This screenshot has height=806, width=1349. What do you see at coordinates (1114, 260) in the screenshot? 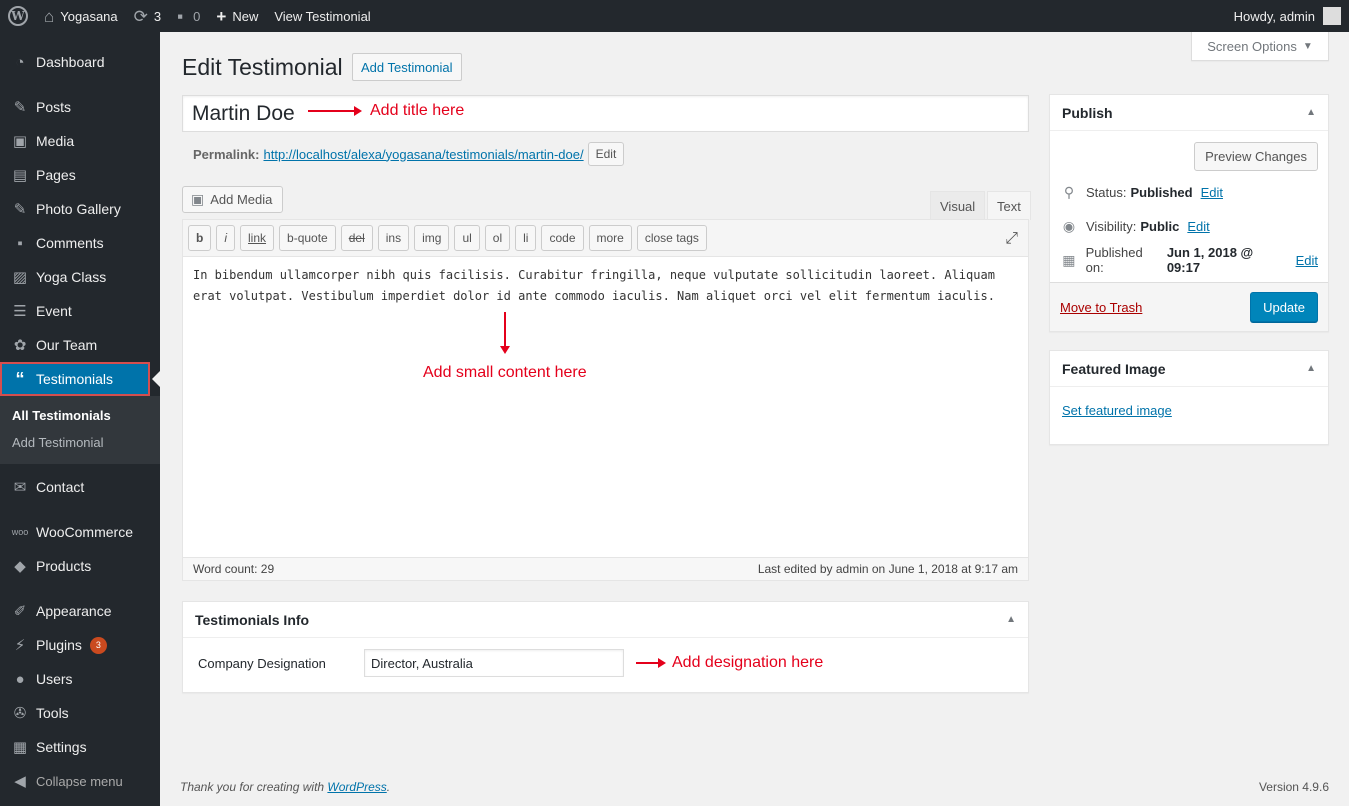
I see `published-label: Published on:` at bounding box center [1114, 260].